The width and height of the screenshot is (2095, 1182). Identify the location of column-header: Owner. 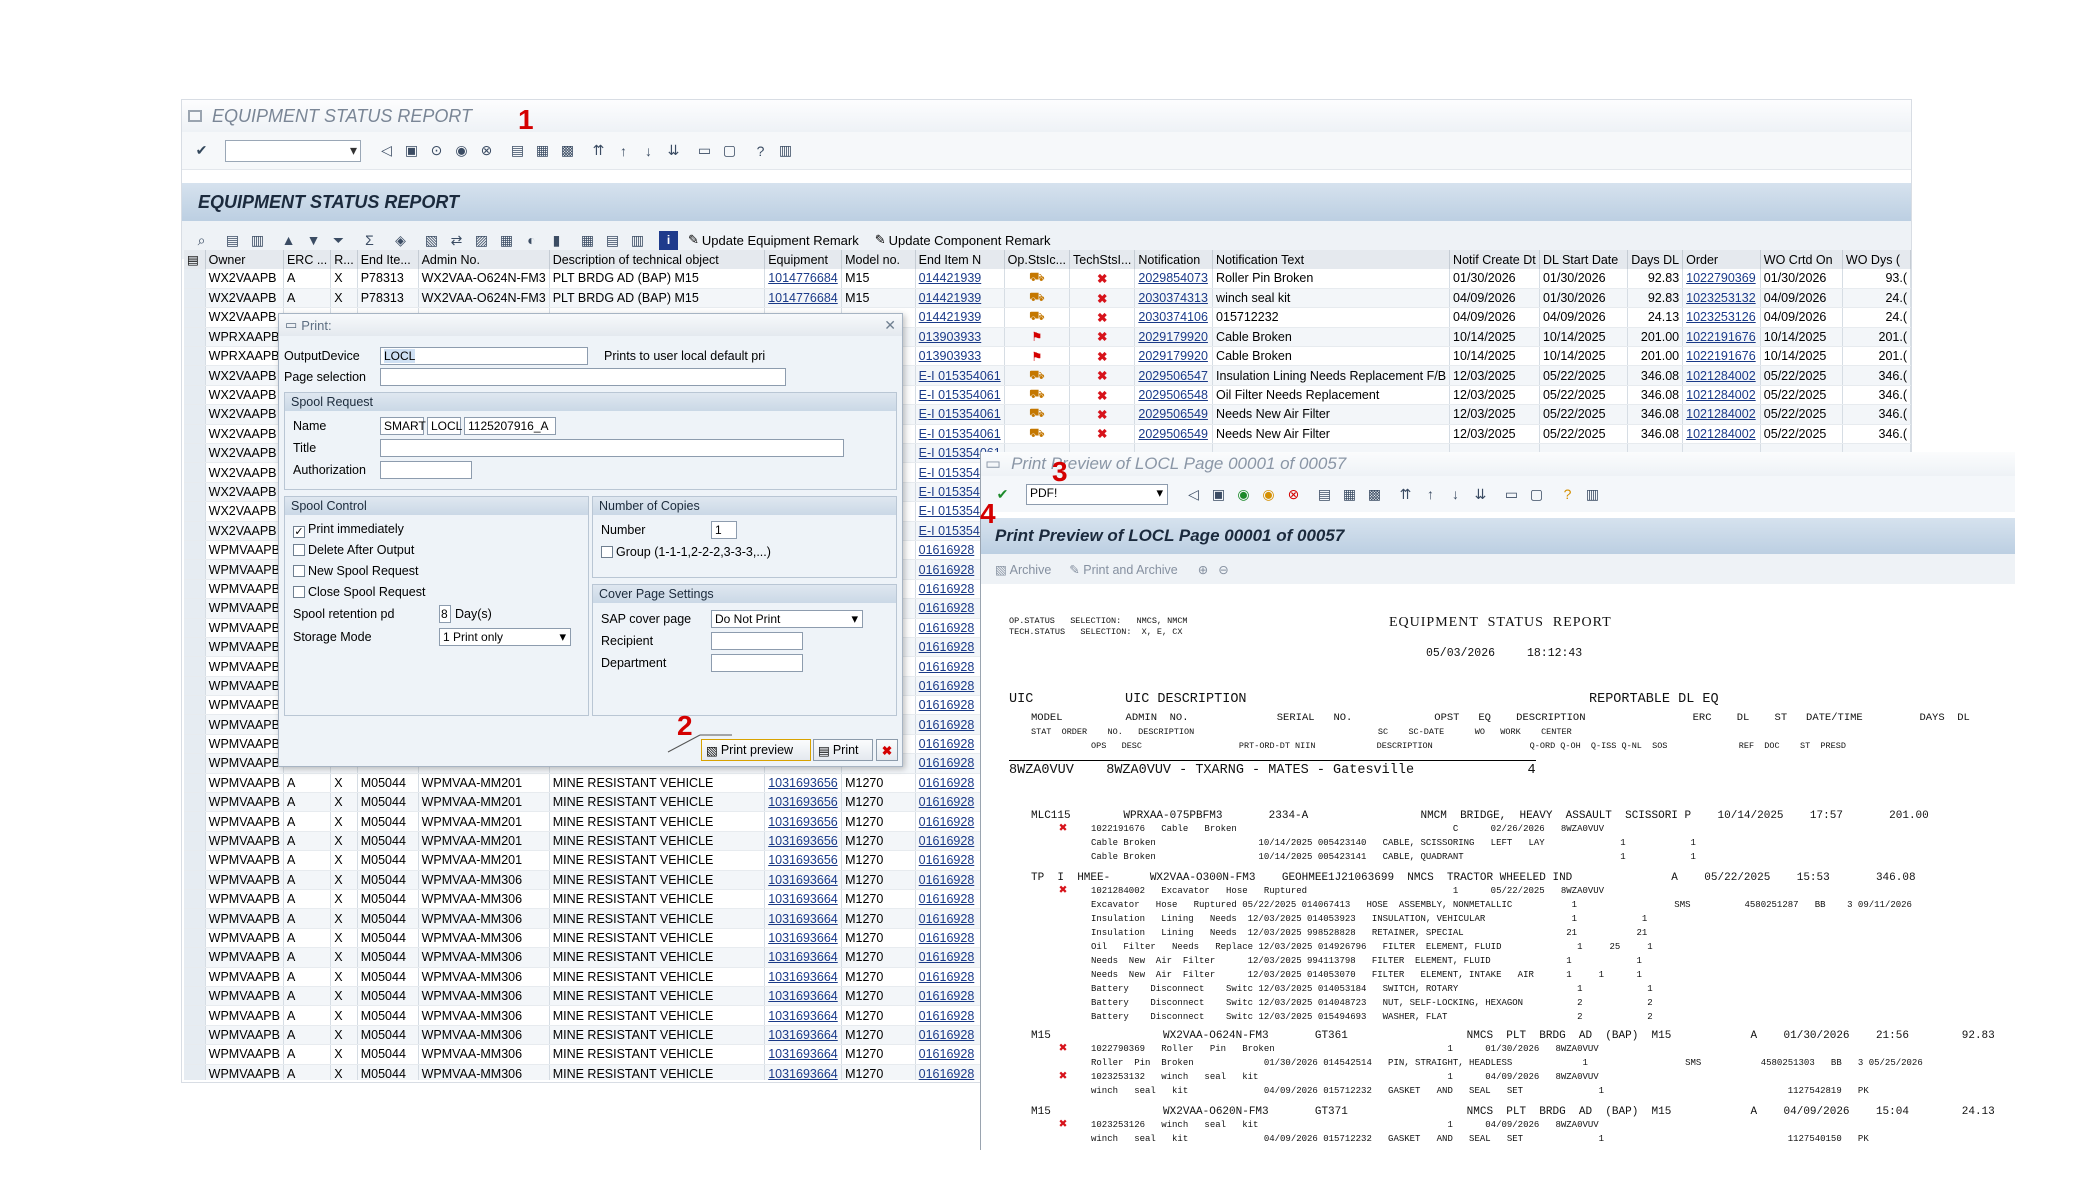
(244, 259).